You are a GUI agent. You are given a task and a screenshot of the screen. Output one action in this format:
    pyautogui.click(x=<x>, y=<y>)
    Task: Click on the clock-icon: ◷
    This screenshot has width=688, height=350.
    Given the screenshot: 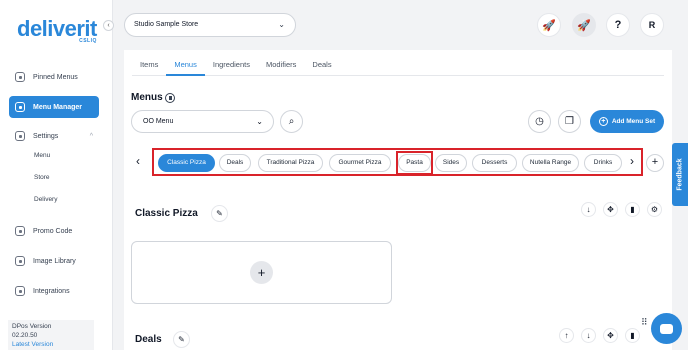 What is the action you would take?
    pyautogui.click(x=539, y=121)
    